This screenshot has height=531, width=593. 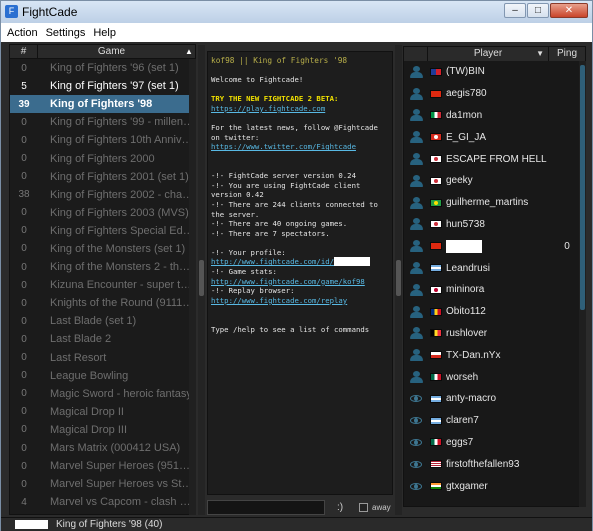 I want to click on window-title: FightCade, so click(x=50, y=12).